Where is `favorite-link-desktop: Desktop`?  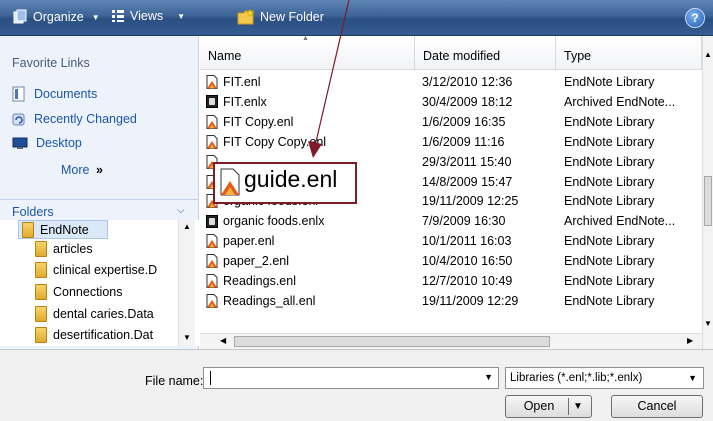 favorite-link-desktop: Desktop is located at coordinates (47, 143).